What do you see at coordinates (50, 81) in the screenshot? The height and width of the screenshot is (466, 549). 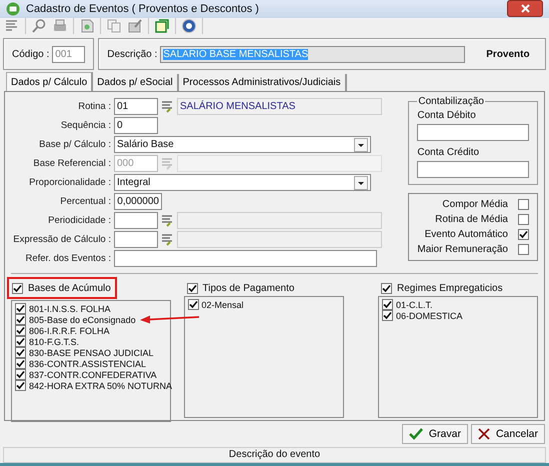 I see `tab: Dados p/ Cálculo` at bounding box center [50, 81].